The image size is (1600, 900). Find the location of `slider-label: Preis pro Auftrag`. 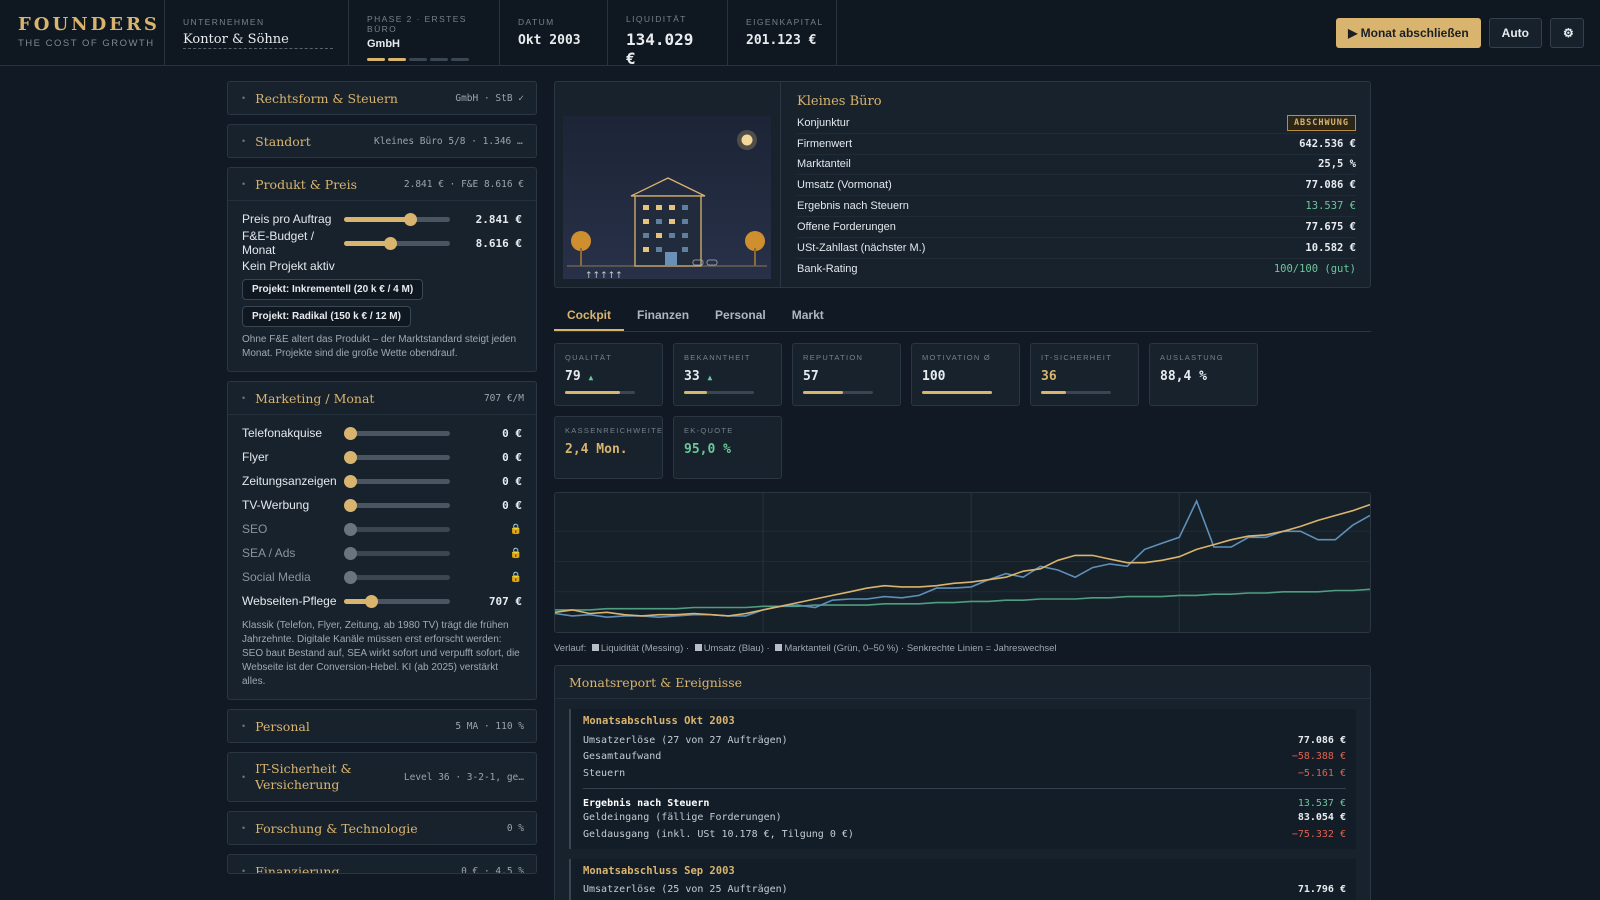

slider-label: Preis pro Auftrag is located at coordinates (287, 219).